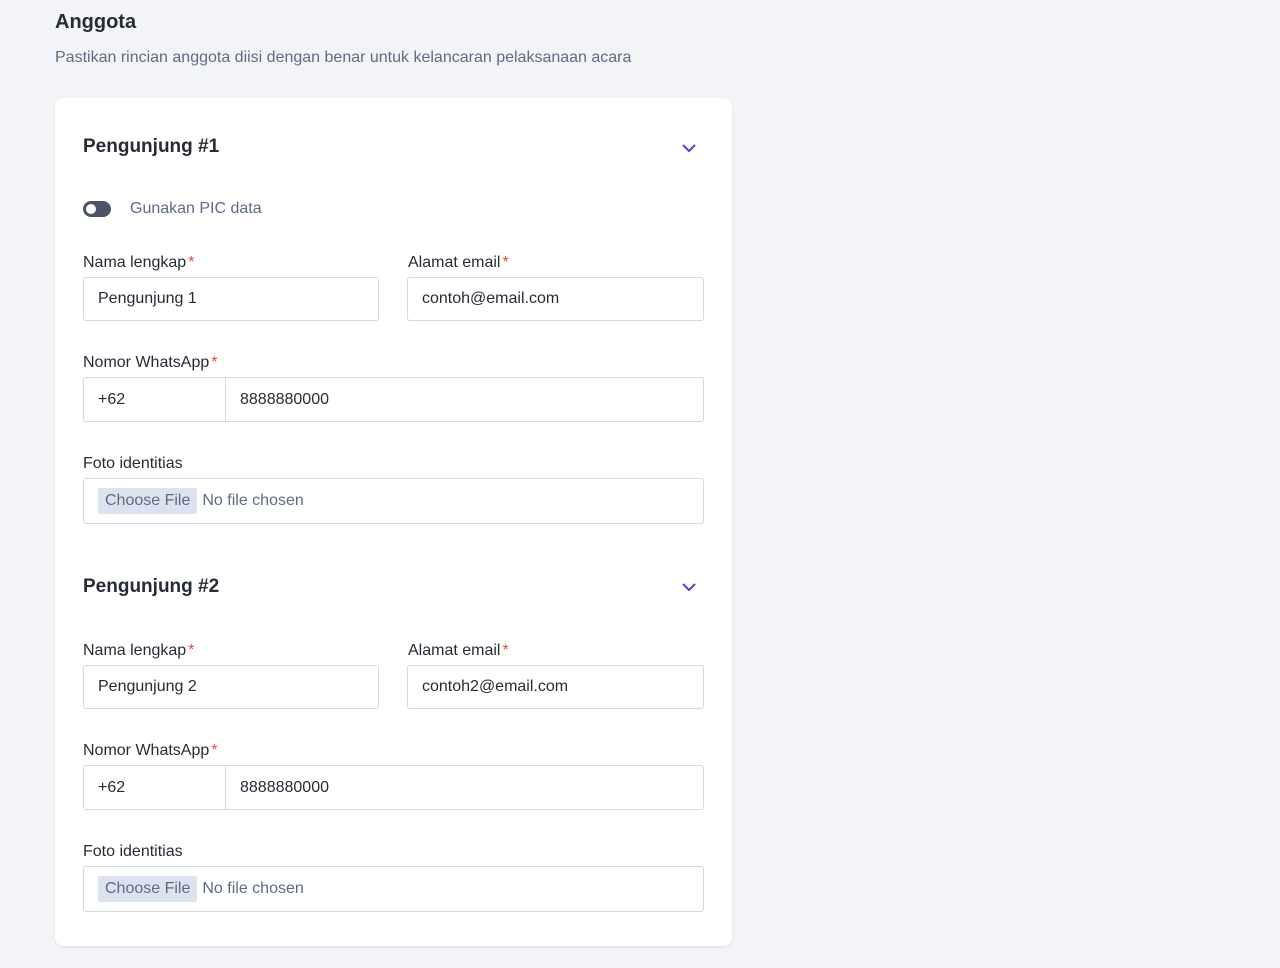  What do you see at coordinates (133, 851) in the screenshot?
I see `visitor-2-id-photo-label: Foto identitias` at bounding box center [133, 851].